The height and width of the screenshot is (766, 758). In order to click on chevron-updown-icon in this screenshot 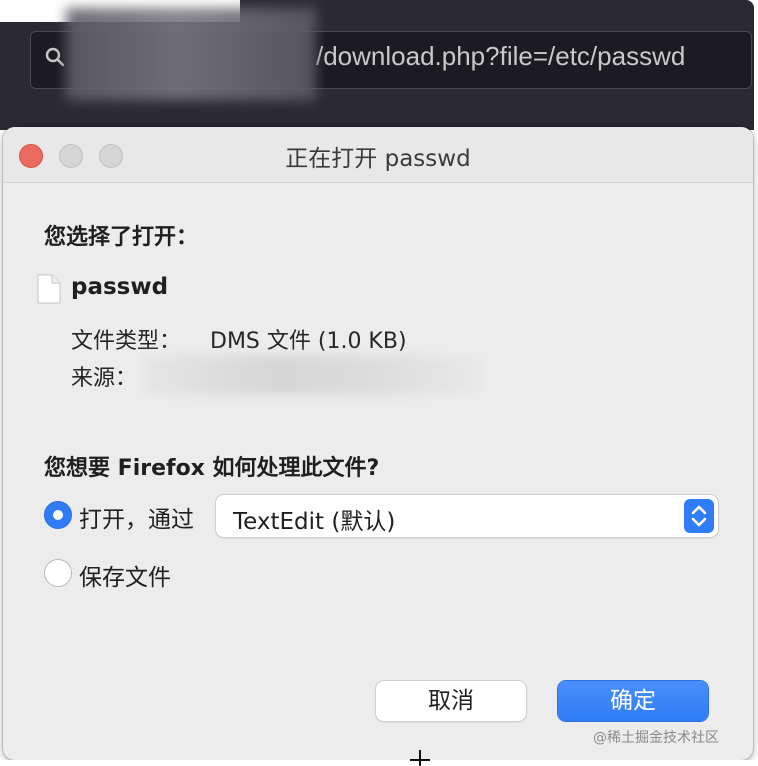, I will do `click(699, 516)`.